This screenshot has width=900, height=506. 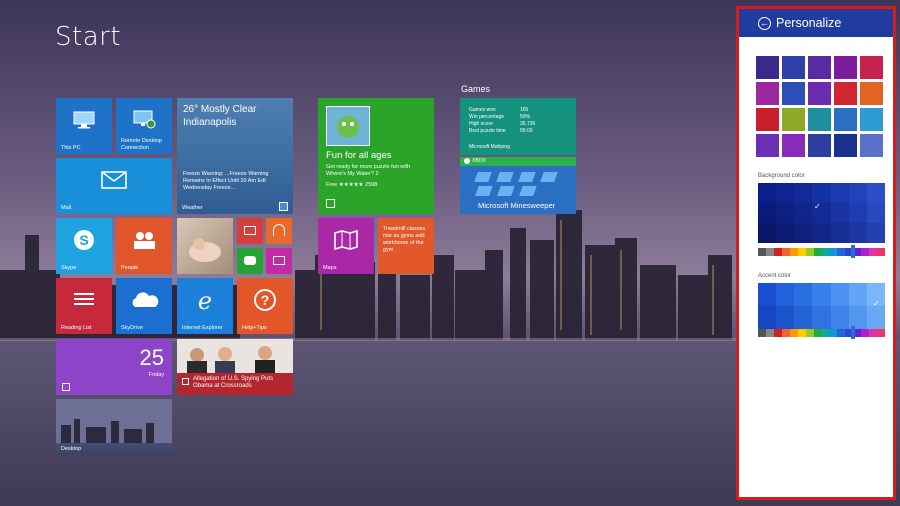 I want to click on calendar-day: 25, so click(x=151, y=357).